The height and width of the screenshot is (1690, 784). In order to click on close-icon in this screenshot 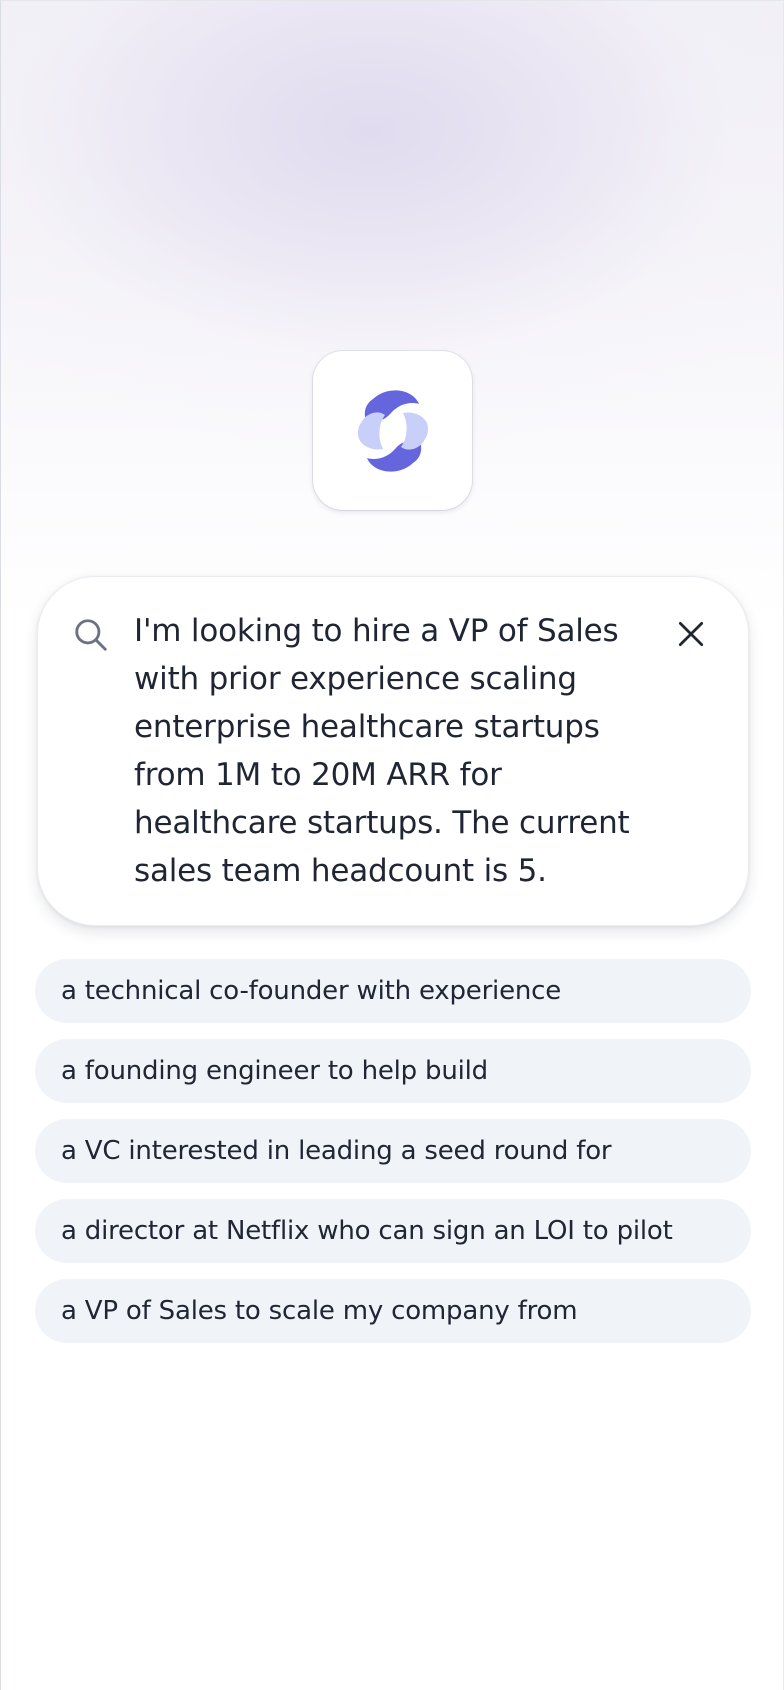, I will do `click(691, 634)`.